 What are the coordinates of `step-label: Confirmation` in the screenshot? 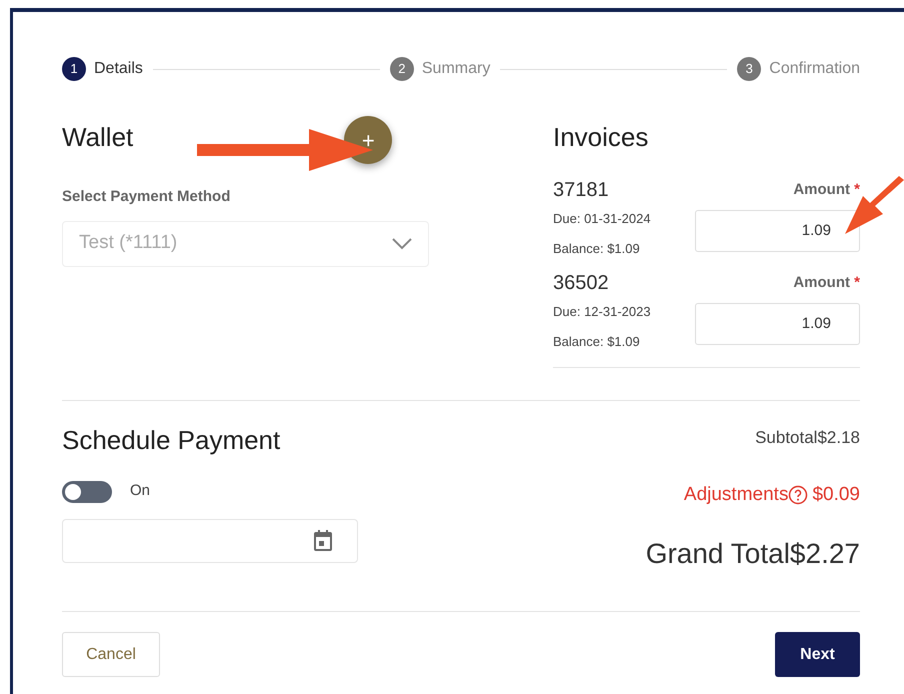 It's located at (814, 69).